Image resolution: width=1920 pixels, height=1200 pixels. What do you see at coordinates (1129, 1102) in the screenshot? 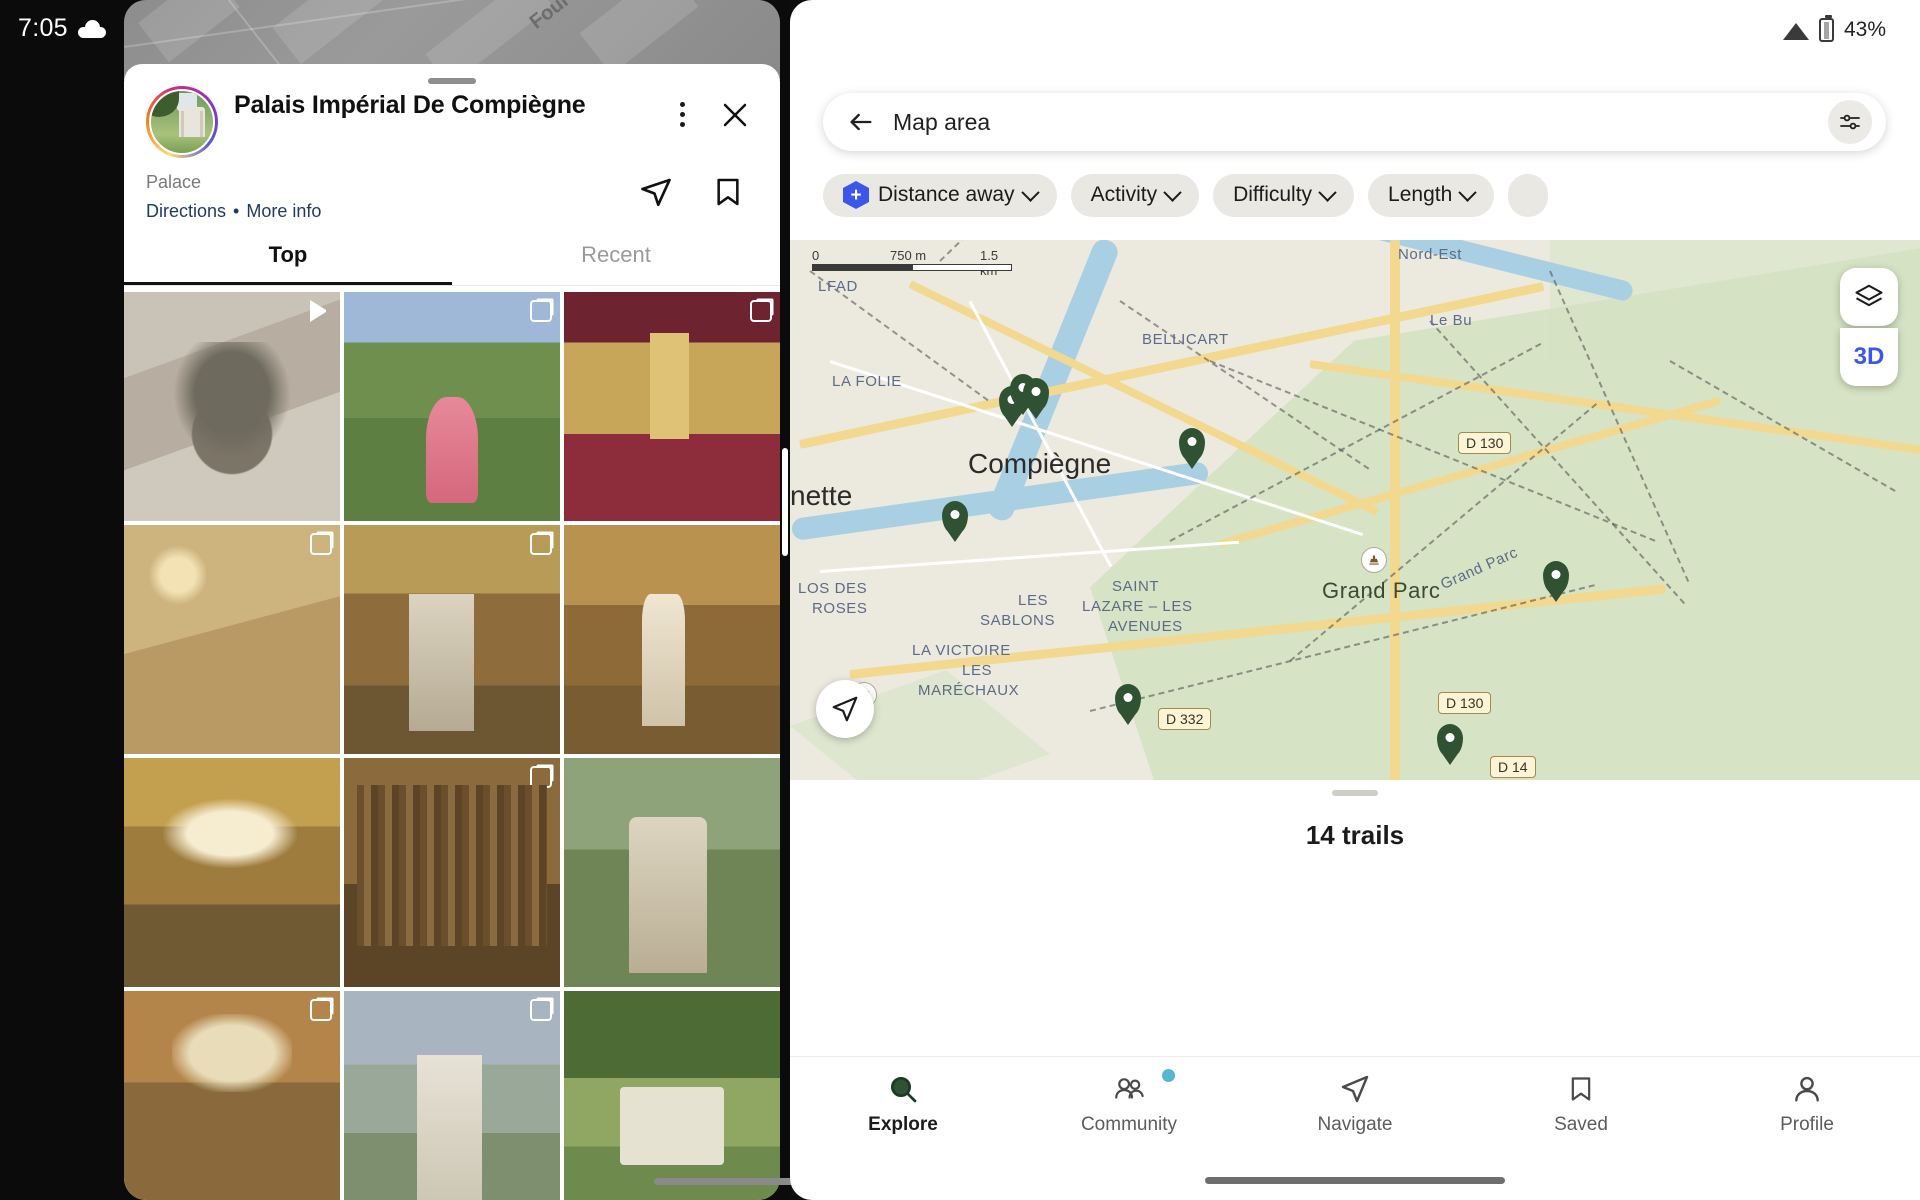
I see `nav-item-community: Community` at bounding box center [1129, 1102].